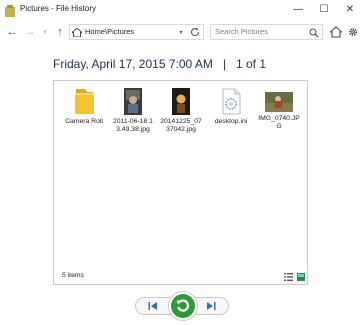 Image resolution: width=363 pixels, height=325 pixels. I want to click on file-item: Camera Roll, so click(84, 107).